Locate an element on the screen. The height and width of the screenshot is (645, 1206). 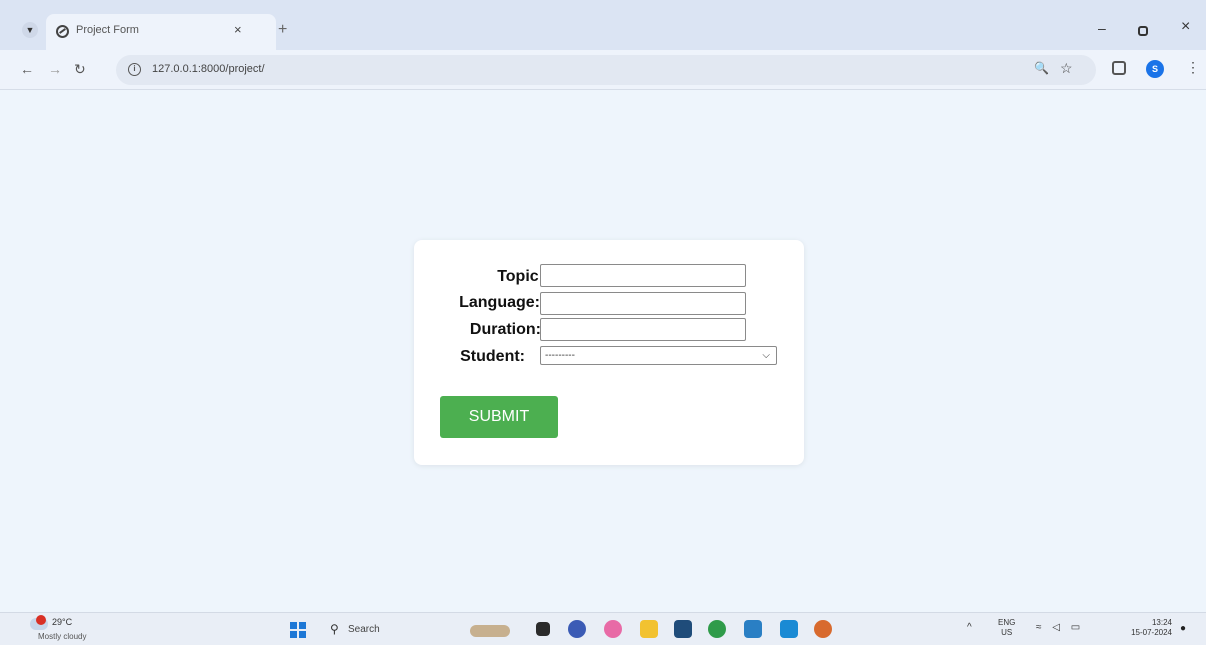
maximize-button is located at coordinates (1143, 31).